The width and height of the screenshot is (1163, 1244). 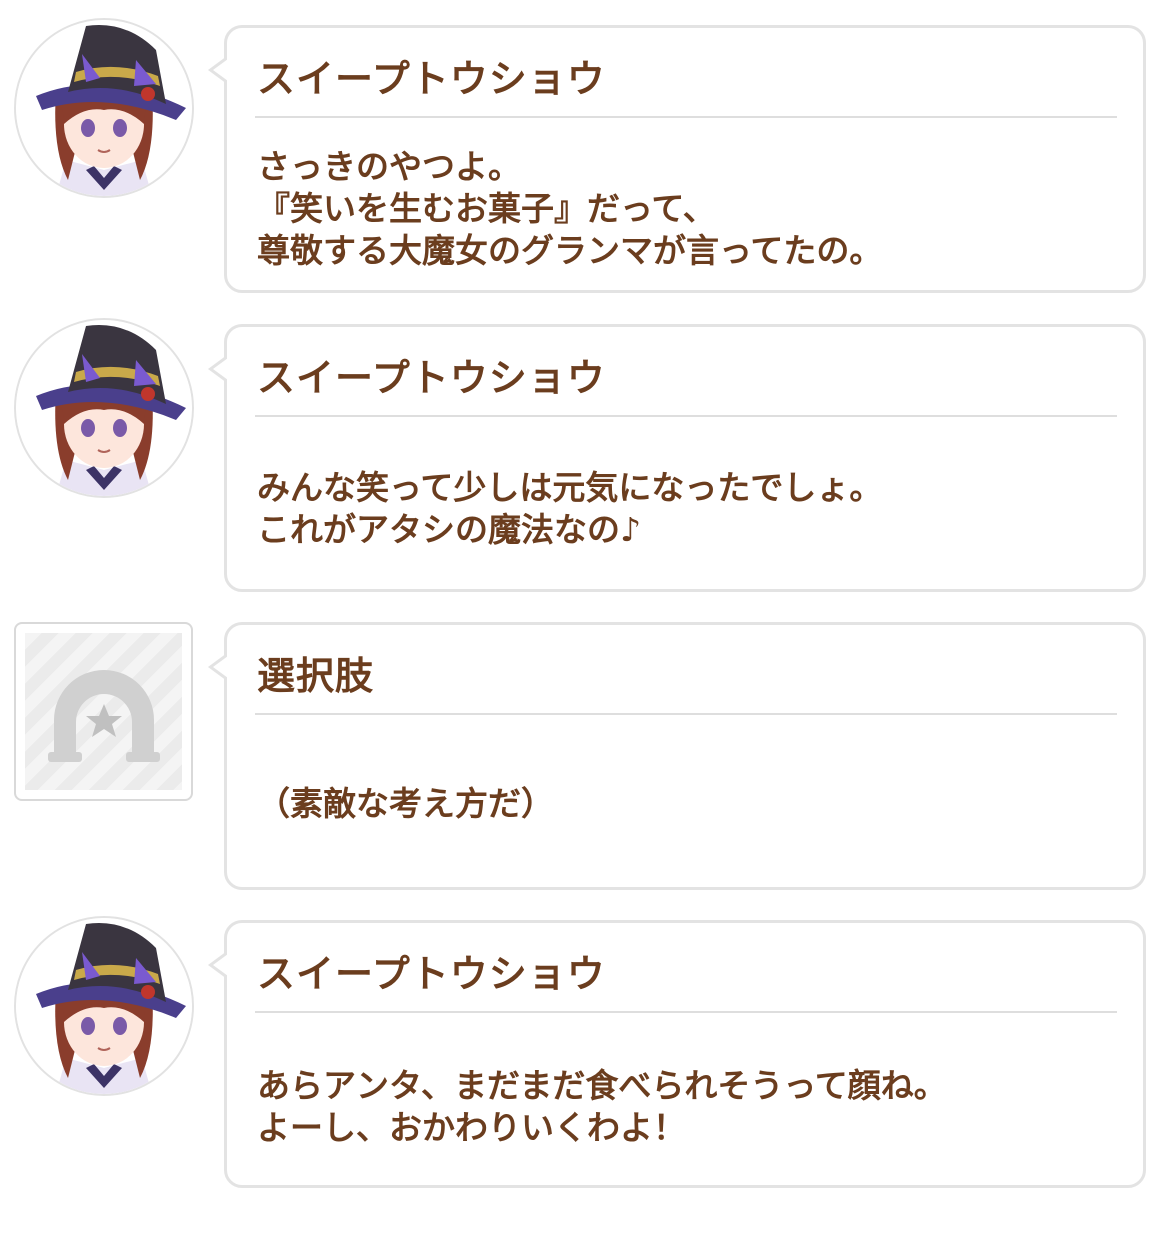 I want to click on speaker-name: 選択肢, so click(x=316, y=676).